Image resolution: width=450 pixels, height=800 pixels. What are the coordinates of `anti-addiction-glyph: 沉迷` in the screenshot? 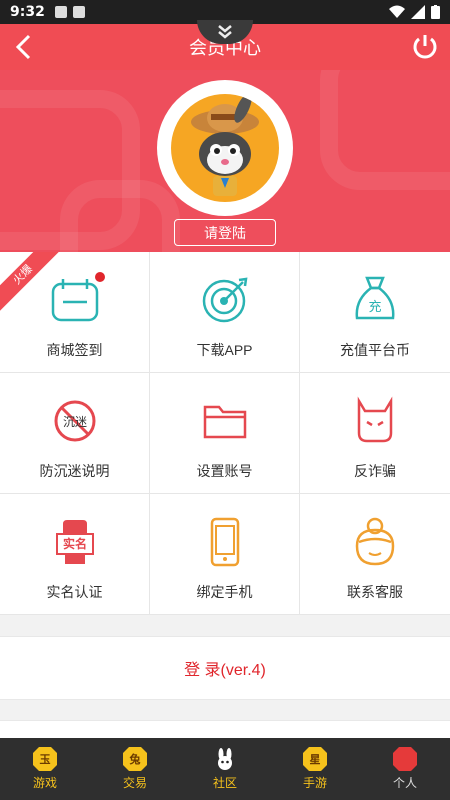 It's located at (74, 422).